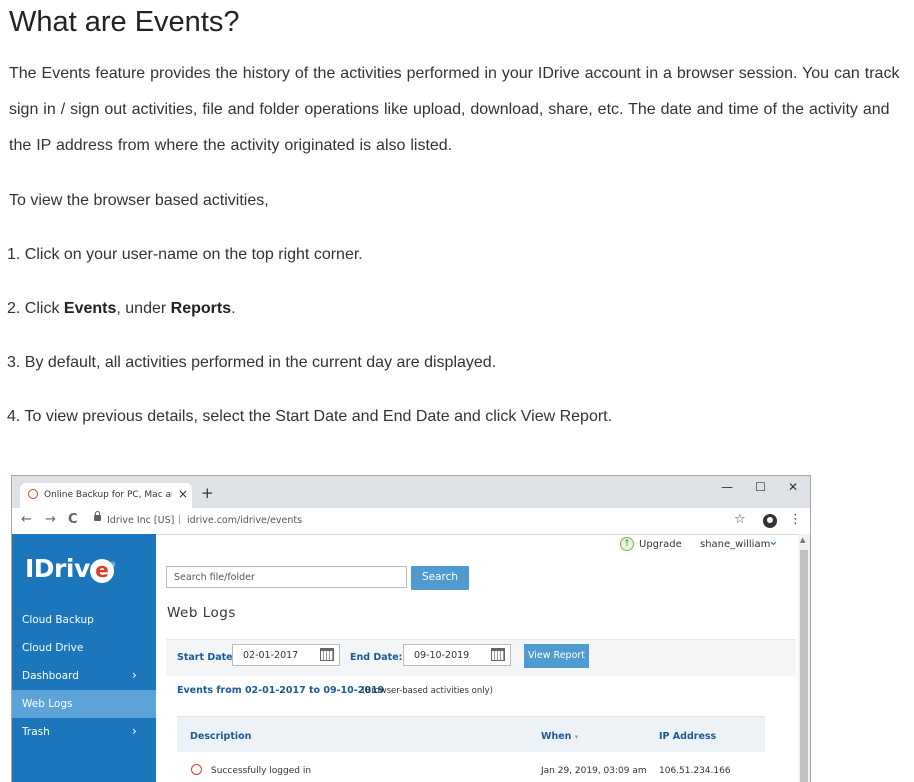 This screenshot has height=782, width=914. Describe the element at coordinates (90, 308) in the screenshot. I see `events-term: Events` at that location.